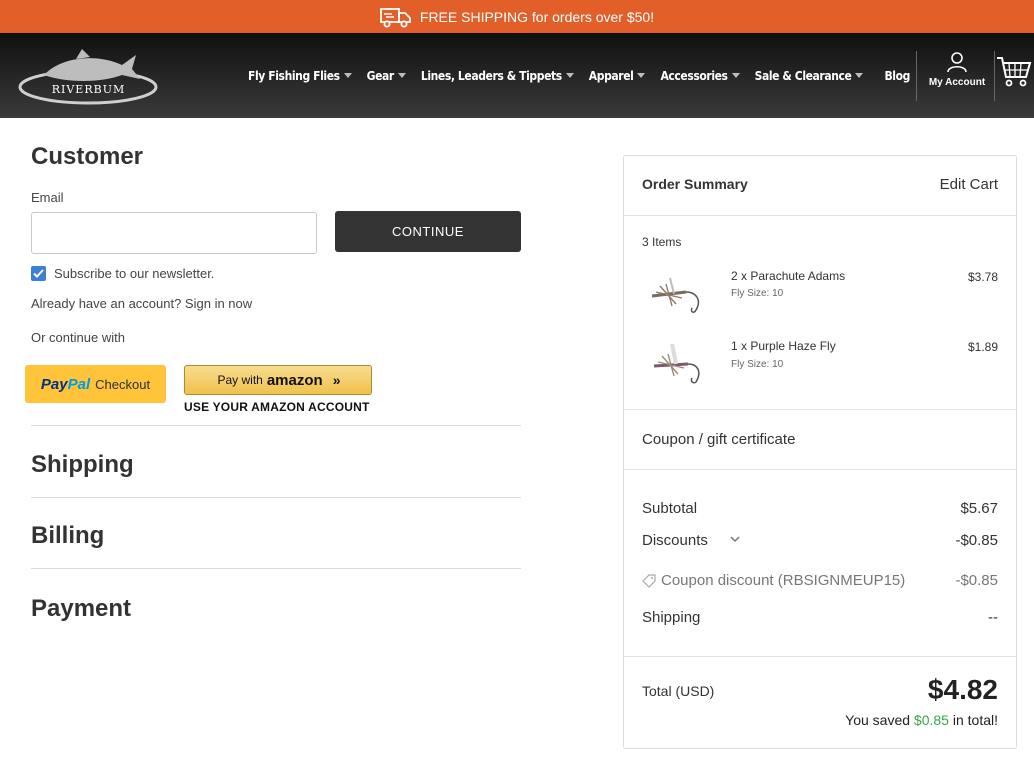 The width and height of the screenshot is (1034, 769). What do you see at coordinates (700, 76) in the screenshot?
I see `nav-item-accessories: Accessories` at bounding box center [700, 76].